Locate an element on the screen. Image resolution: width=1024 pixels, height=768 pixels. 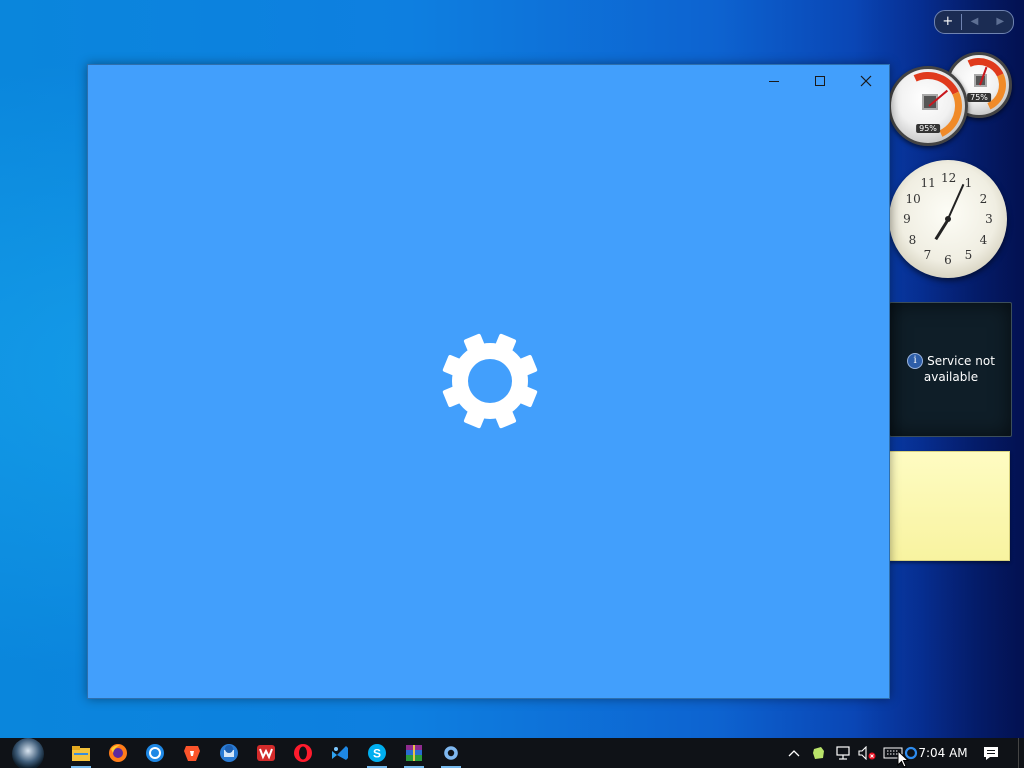
clock-gadget: 12 1 2 3 4 5 6 7 8 9 10 11 is located at coordinates (948, 219).